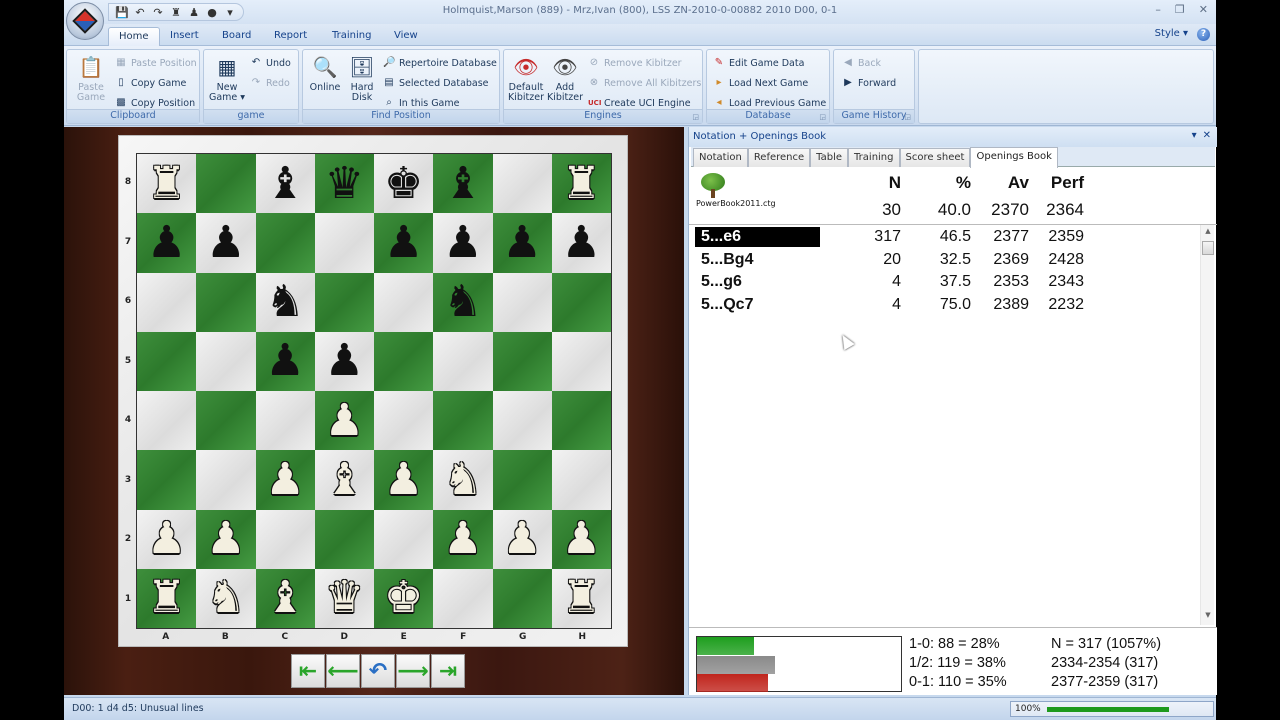  Describe the element at coordinates (344, 302) in the screenshot. I see `square-d6` at that location.